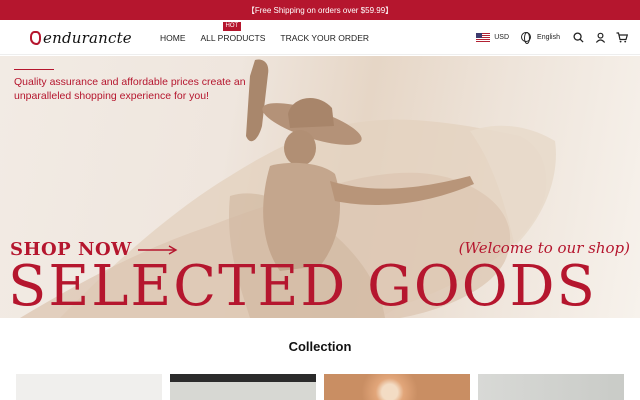  What do you see at coordinates (233, 38) in the screenshot?
I see `nav-item-all-products-label: ALL PRODUCTS` at bounding box center [233, 38].